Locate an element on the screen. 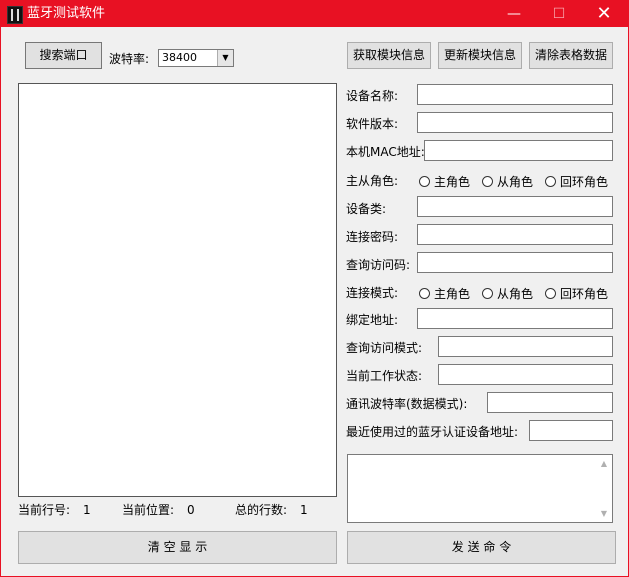  scroll-up-icon: ▲ is located at coordinates (604, 464).